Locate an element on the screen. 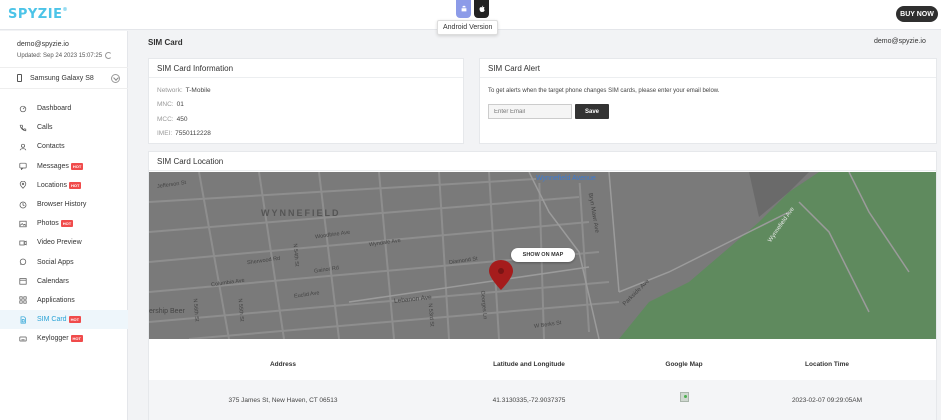 The height and width of the screenshot is (420, 941). sim-info-value: 01 is located at coordinates (180, 105).